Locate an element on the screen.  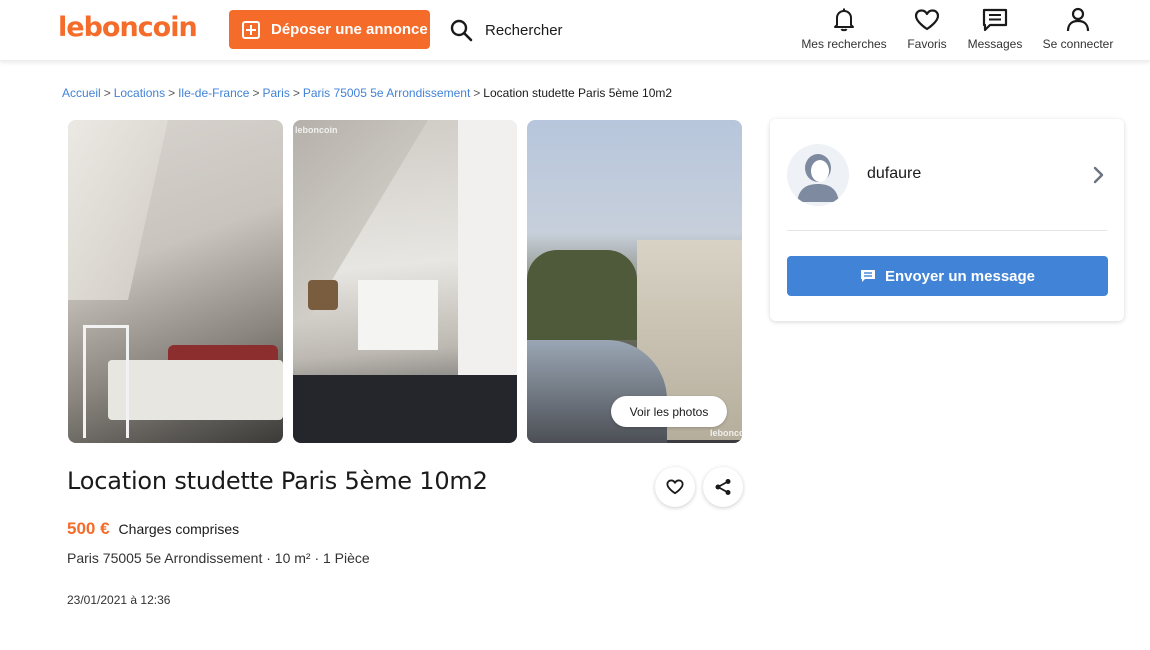
price-row: 500 € Charges comprises is located at coordinates (153, 529).